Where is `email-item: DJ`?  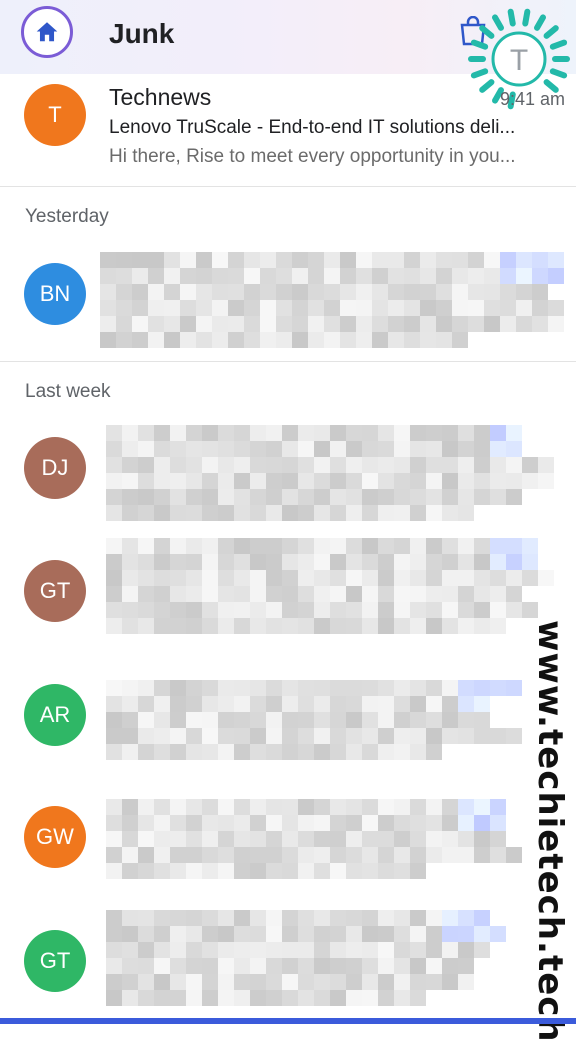
email-item: DJ is located at coordinates (288, 471).